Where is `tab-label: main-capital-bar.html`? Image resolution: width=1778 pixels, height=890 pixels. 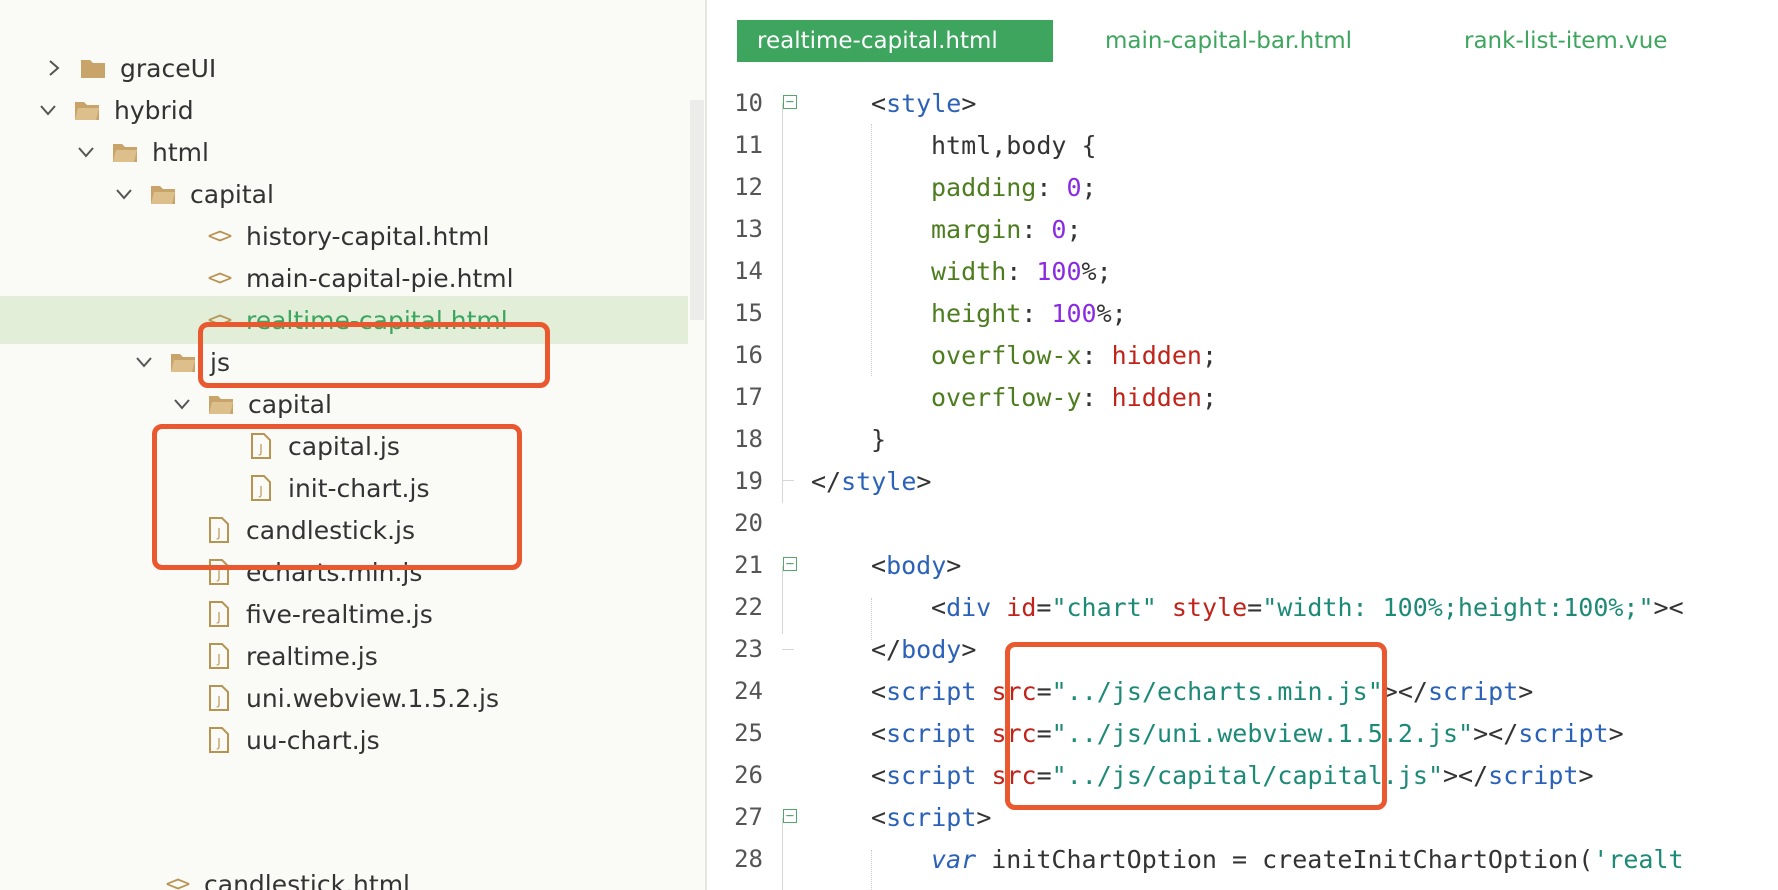
tab-label: main-capital-bar.html is located at coordinates (1229, 41).